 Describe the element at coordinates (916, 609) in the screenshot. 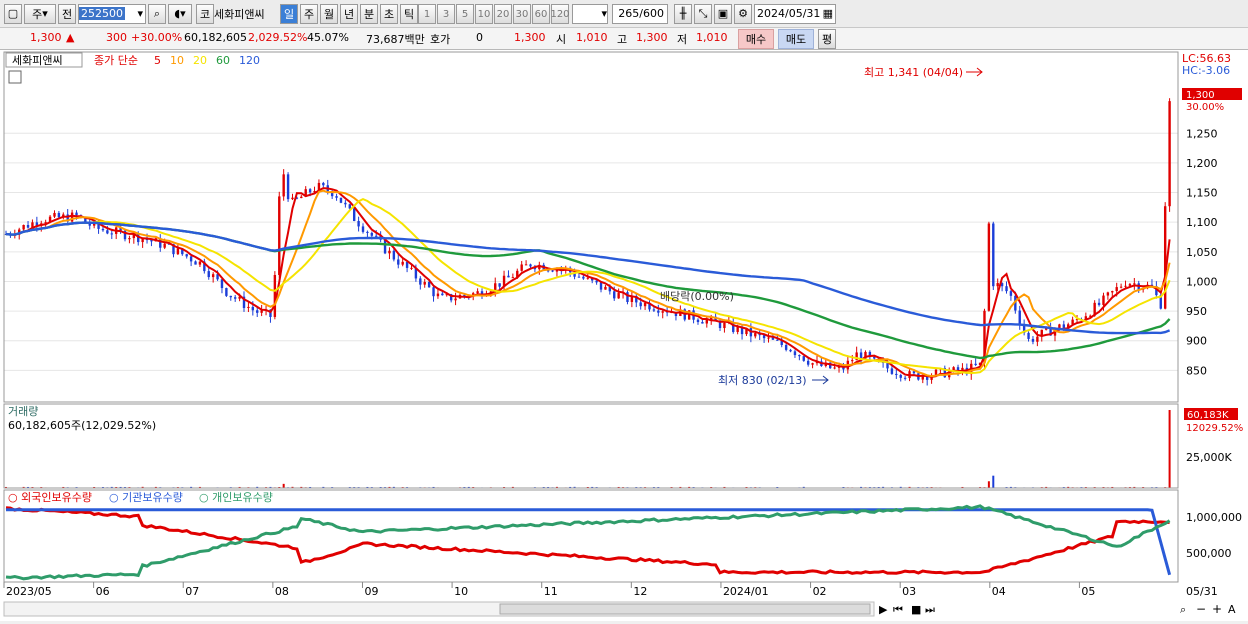

I see `stop-icon: ■` at that location.